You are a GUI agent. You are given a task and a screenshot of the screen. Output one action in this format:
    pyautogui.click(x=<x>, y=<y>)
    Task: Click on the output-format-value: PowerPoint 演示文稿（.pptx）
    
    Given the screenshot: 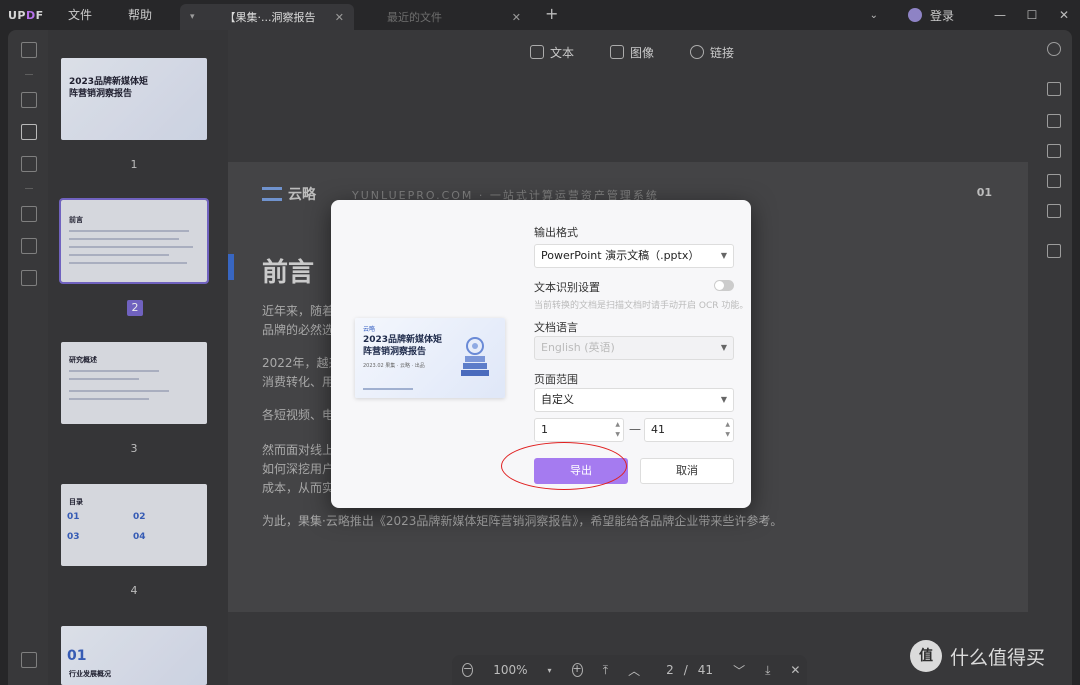 What is the action you would take?
    pyautogui.click(x=620, y=255)
    